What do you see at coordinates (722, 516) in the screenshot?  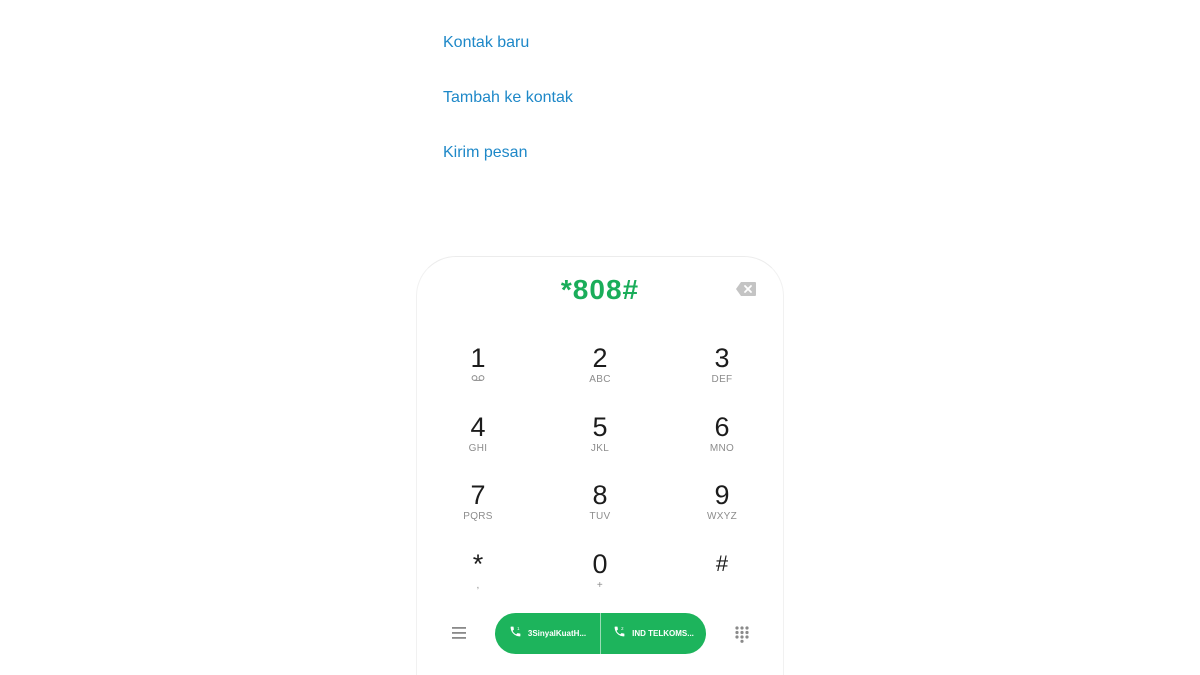 I see `key-letters: WXYZ` at bounding box center [722, 516].